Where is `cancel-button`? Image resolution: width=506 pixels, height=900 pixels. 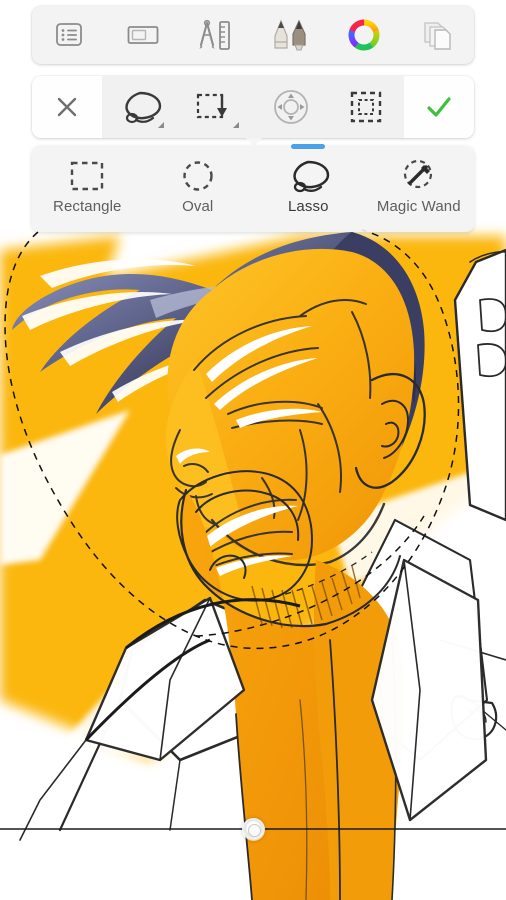
cancel-button is located at coordinates (67, 107).